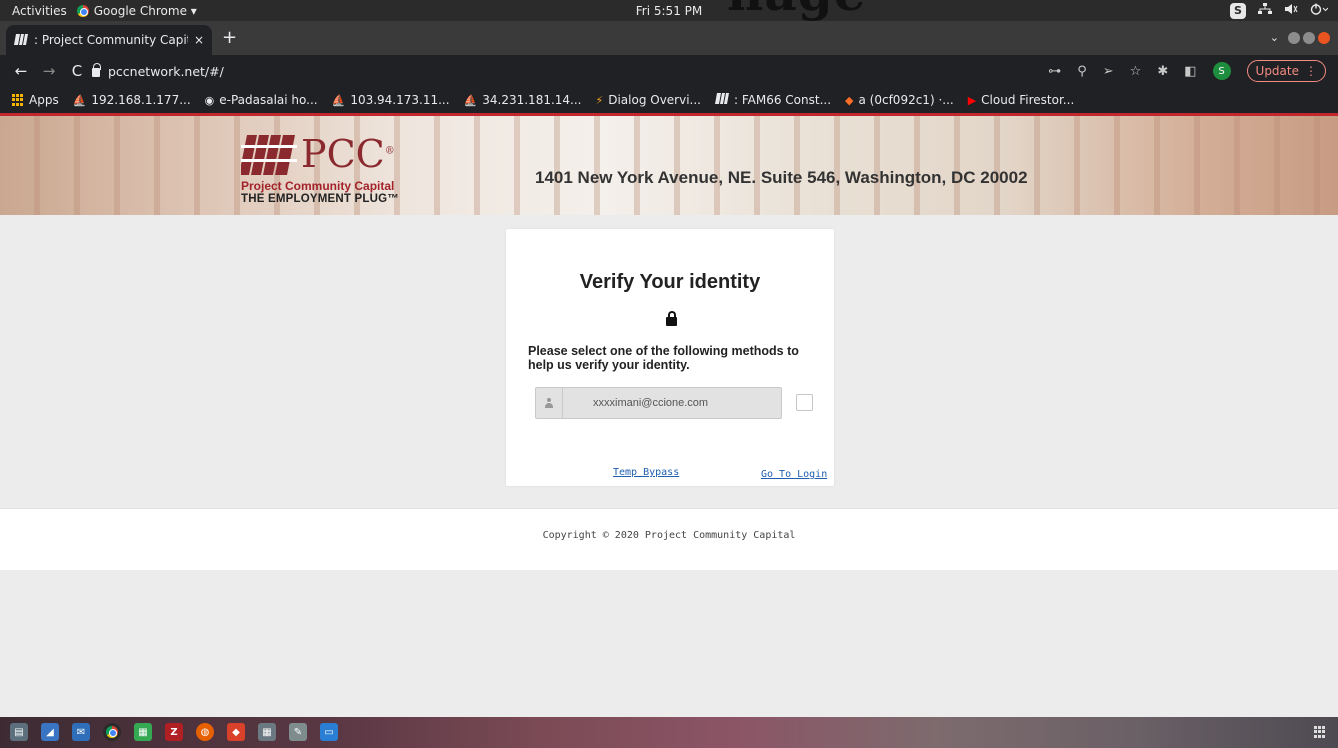  I want to click on text-editor-icon: ✎, so click(298, 732).